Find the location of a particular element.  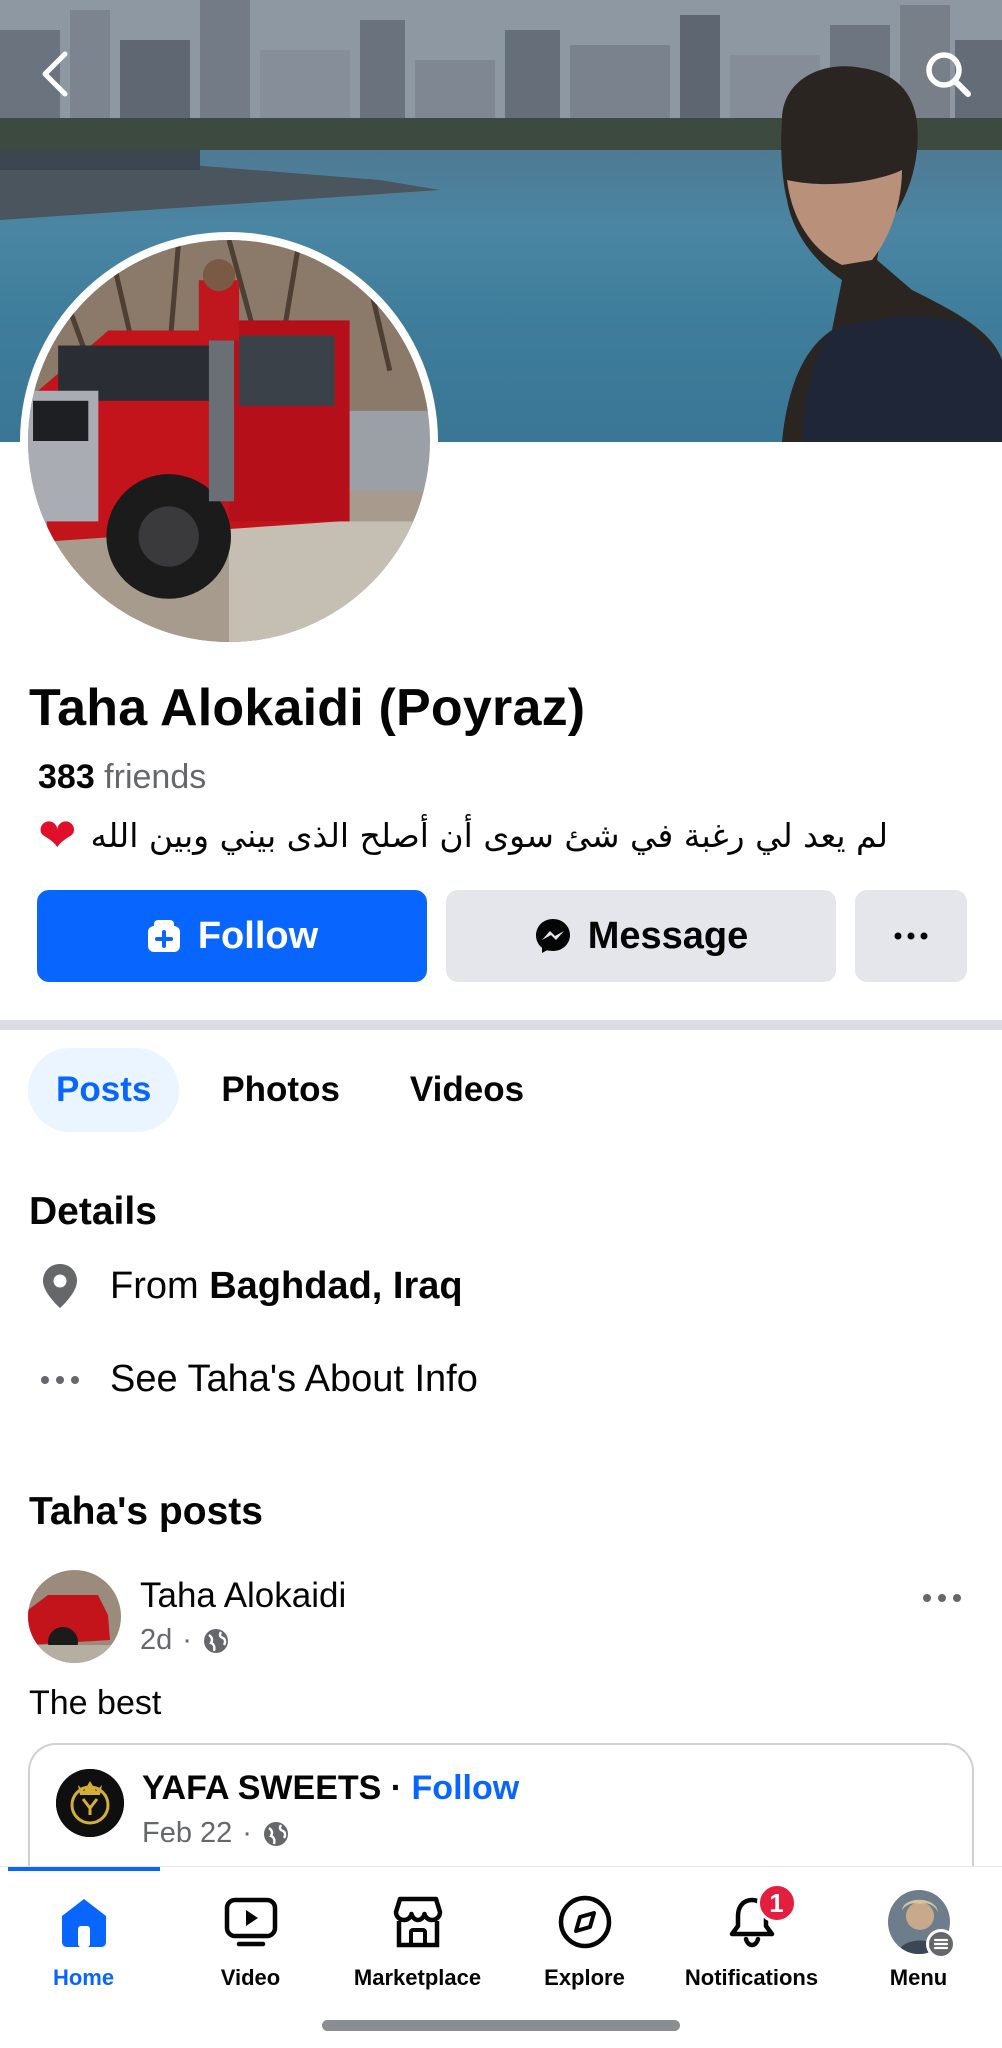

nav-video-label: Video is located at coordinates (250, 1977).